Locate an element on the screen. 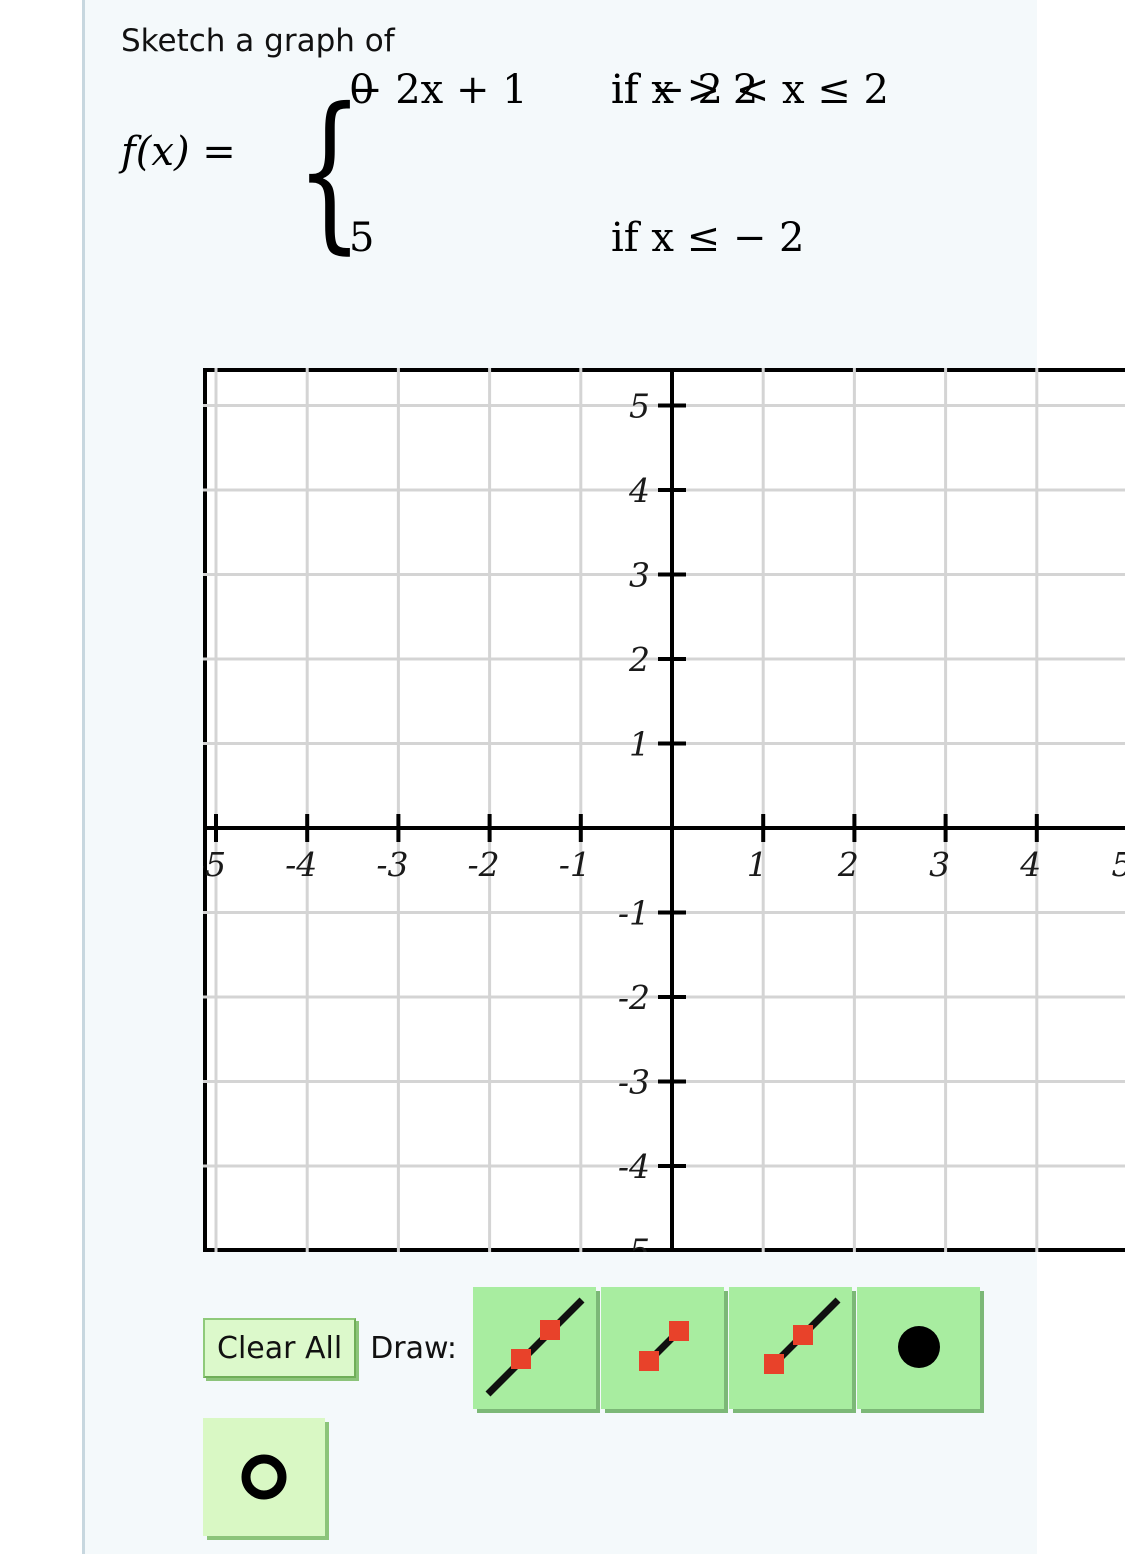 The height and width of the screenshot is (1554, 1125). y-axis-tick-label: 4 is located at coordinates (639, 490).